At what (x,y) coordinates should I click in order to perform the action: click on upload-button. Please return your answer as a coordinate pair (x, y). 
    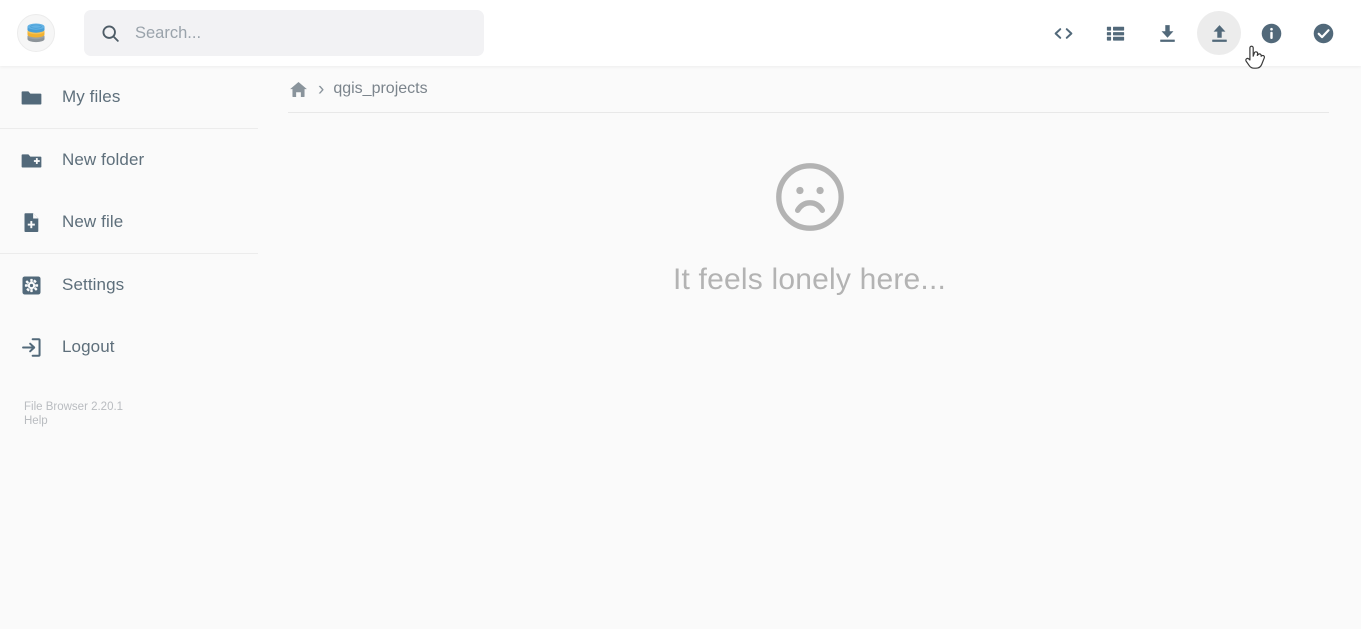
    Looking at the image, I should click on (1219, 33).